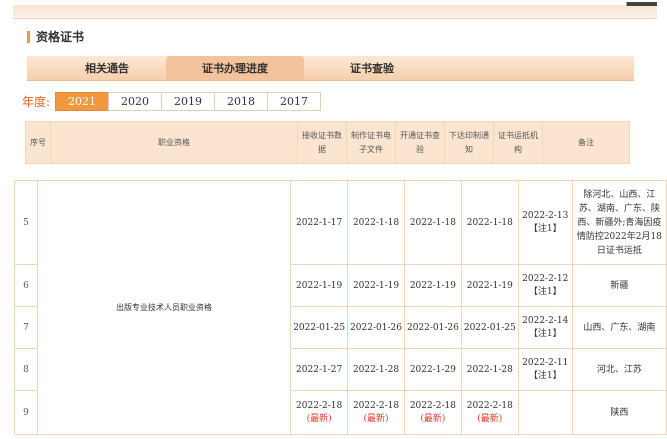  Describe the element at coordinates (619, 369) in the screenshot. I see `remark-cell: 河北、江苏` at that location.